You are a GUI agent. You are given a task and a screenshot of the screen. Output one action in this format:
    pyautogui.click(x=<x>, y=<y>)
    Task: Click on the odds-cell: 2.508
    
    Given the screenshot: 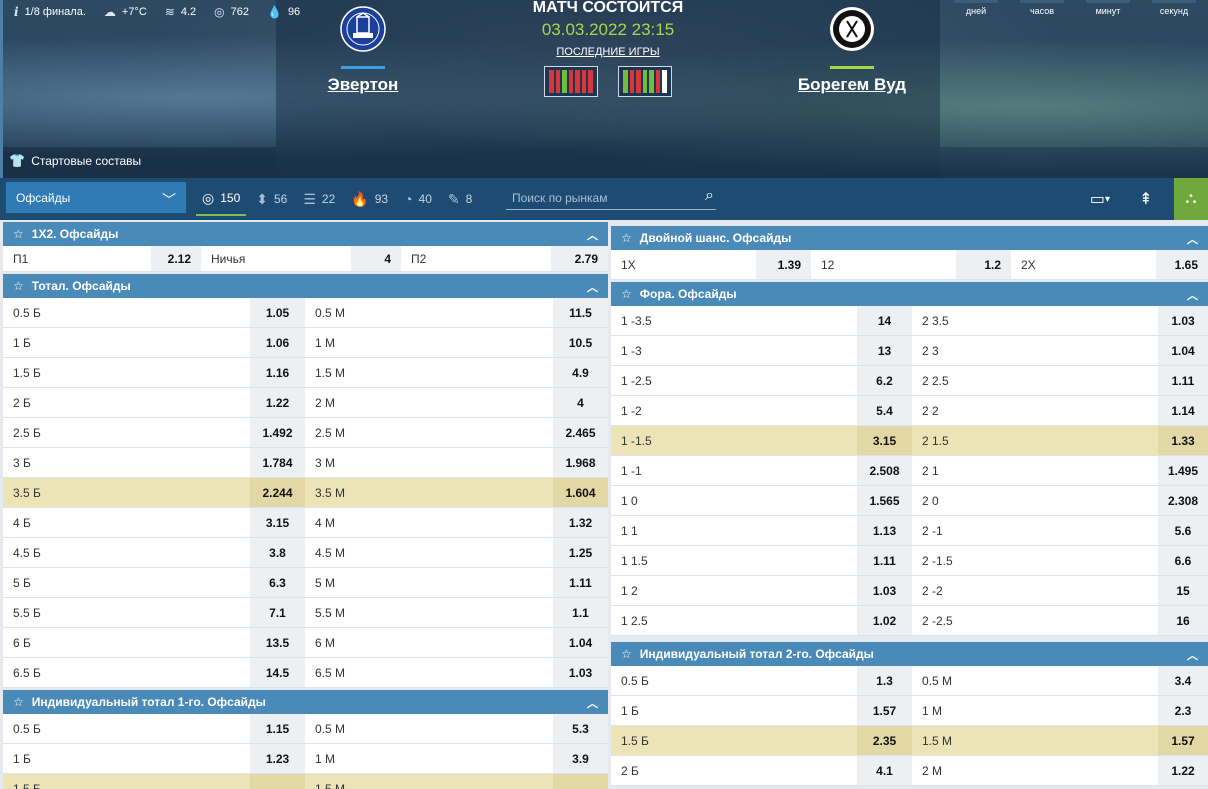 What is the action you would take?
    pyautogui.click(x=884, y=470)
    